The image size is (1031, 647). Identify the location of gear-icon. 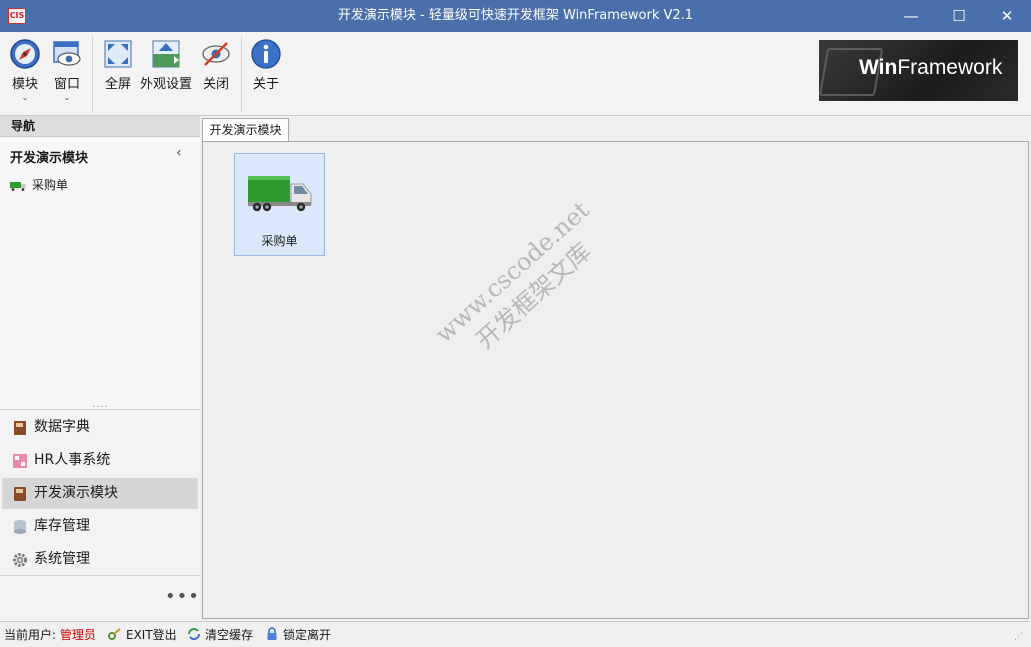
(20, 560).